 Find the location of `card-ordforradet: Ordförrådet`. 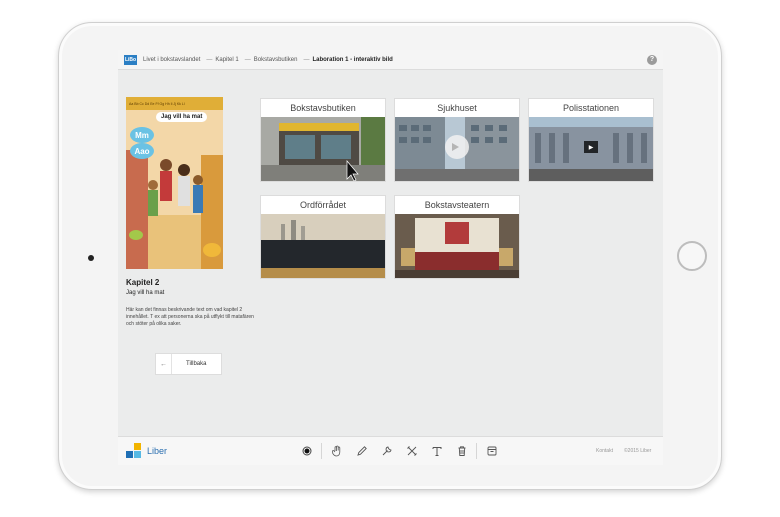

card-ordforradet: Ordförrådet is located at coordinates (323, 237).